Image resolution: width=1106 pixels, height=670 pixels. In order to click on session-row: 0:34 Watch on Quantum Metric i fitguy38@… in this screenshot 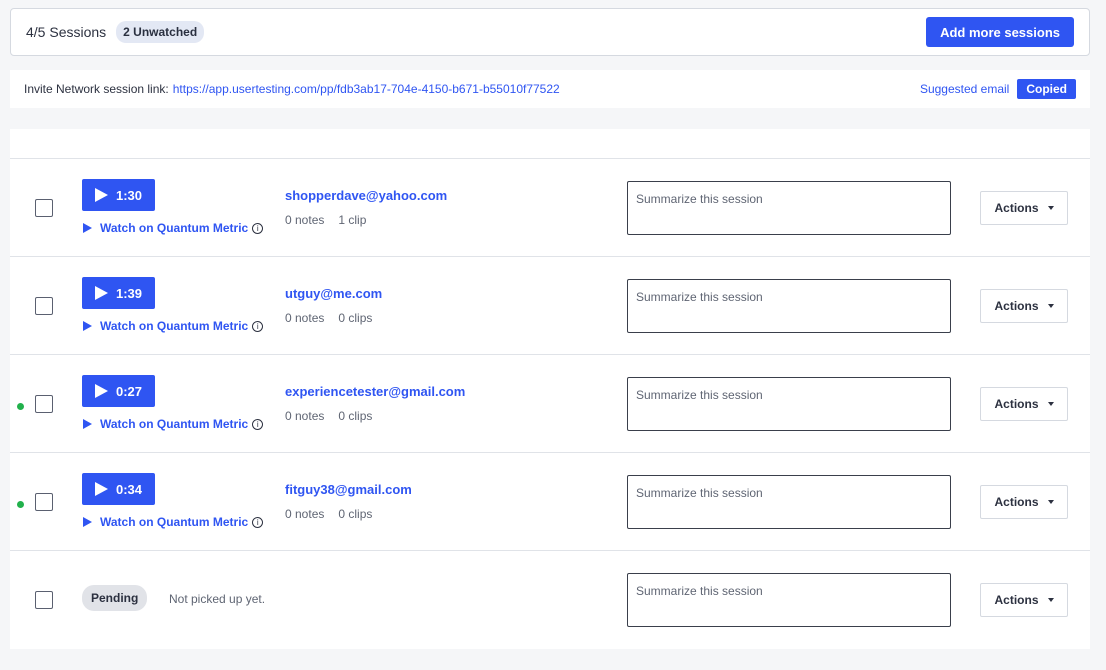, I will do `click(550, 502)`.